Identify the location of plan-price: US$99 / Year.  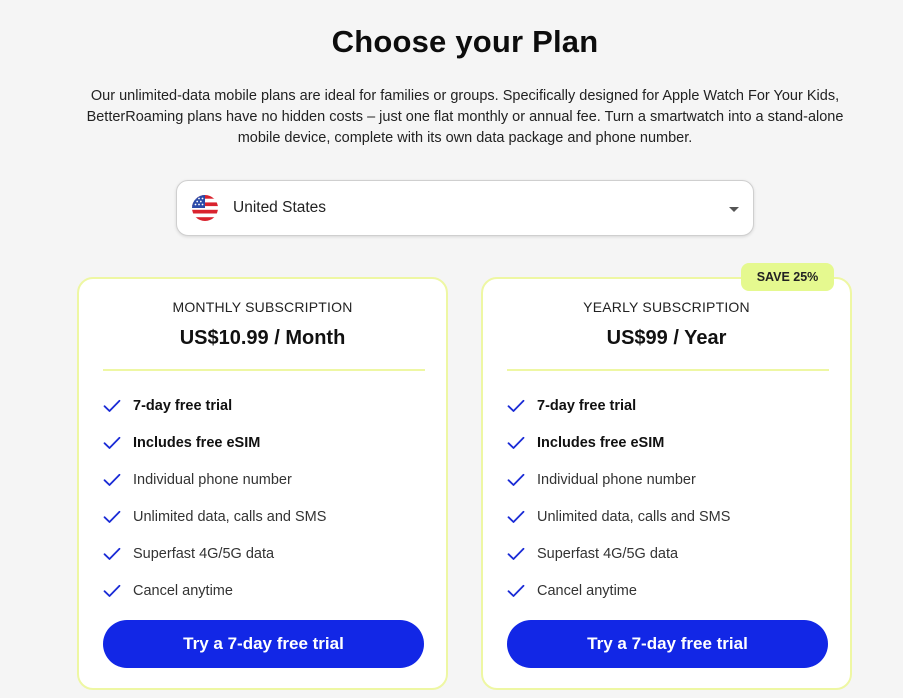
(666, 338).